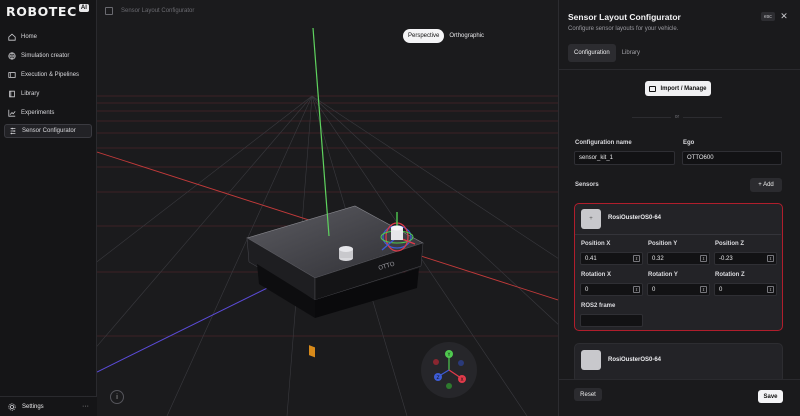 The height and width of the screenshot is (416, 800). I want to click on logo: ROBOTEC AI, so click(47, 12).